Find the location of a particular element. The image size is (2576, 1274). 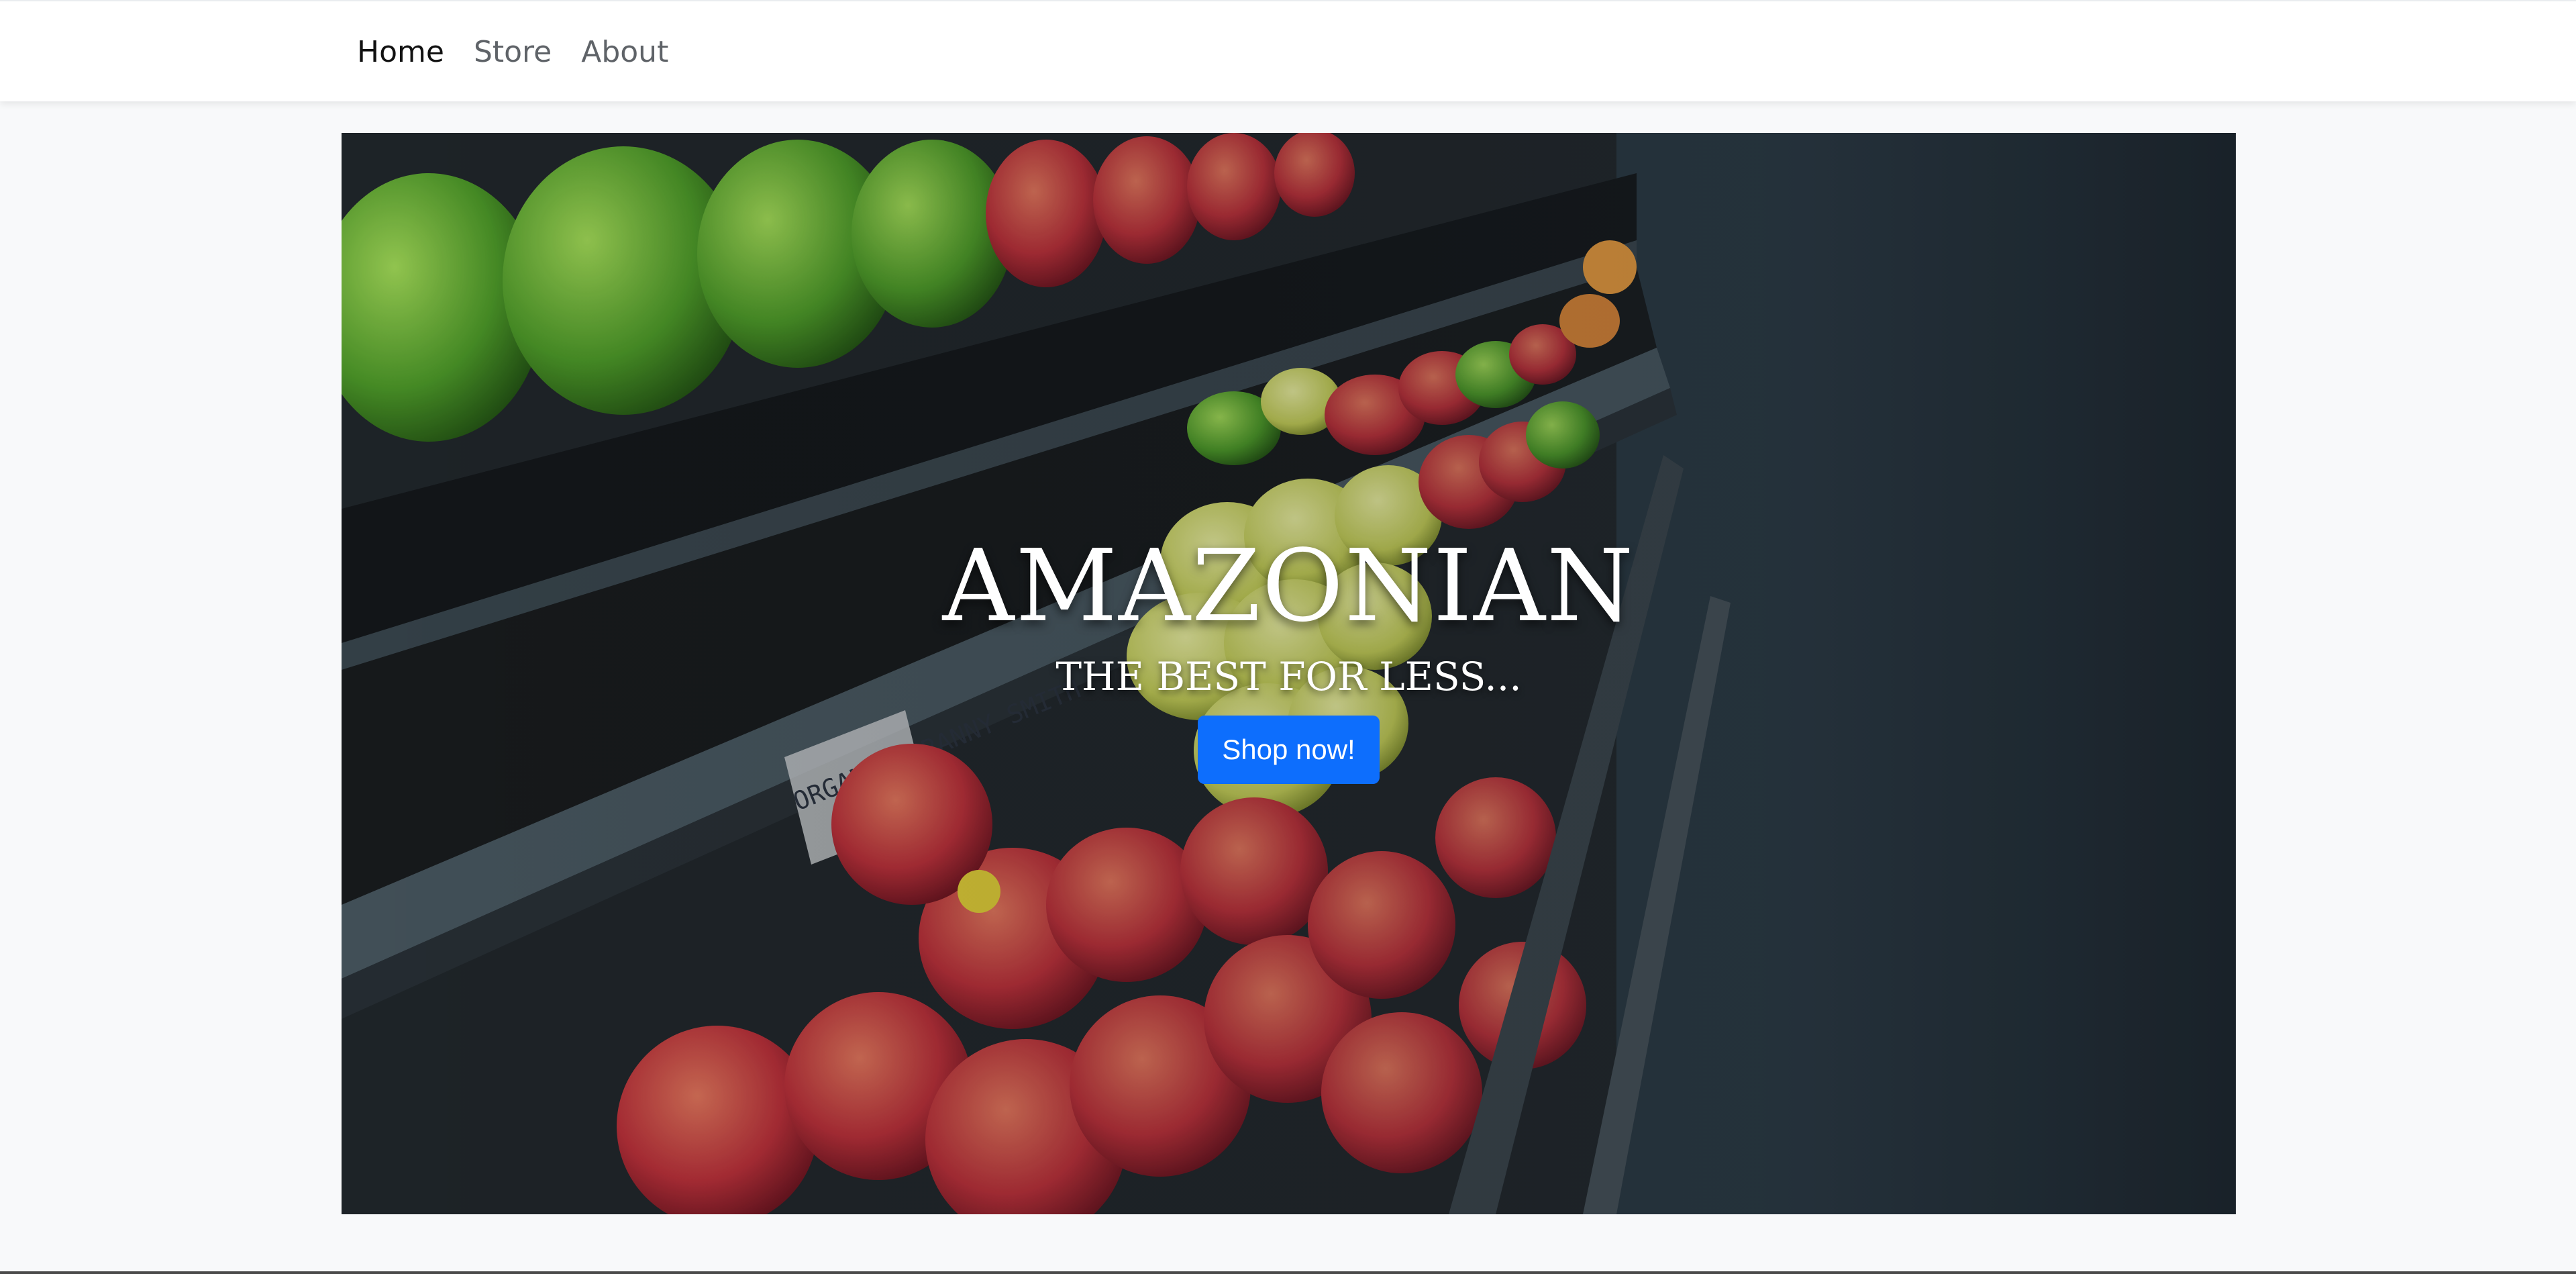

nav-links: Home Store About is located at coordinates (512, 52).